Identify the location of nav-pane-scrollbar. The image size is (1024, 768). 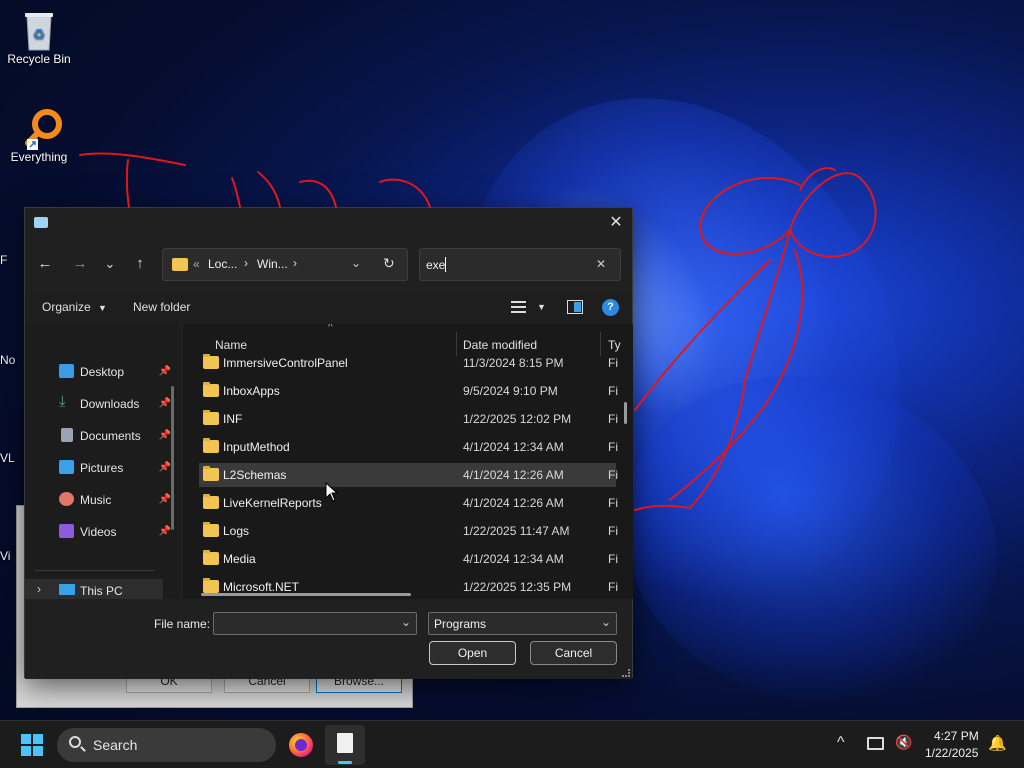
(172, 458).